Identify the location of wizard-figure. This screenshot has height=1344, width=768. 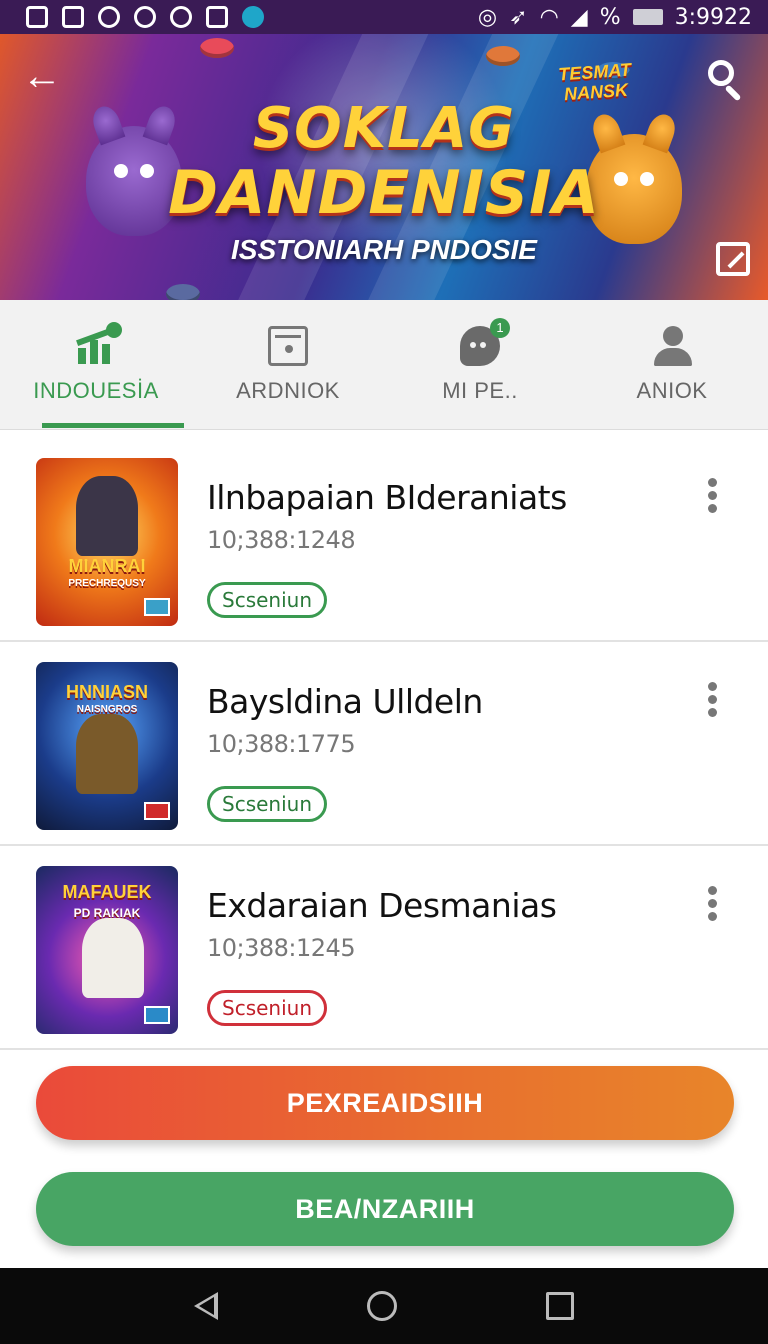
(113, 958).